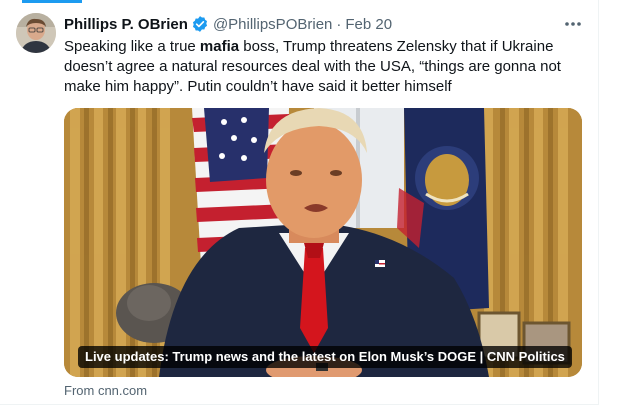 The width and height of the screenshot is (629, 405). Describe the element at coordinates (272, 24) in the screenshot. I see `author-handle: @PhillipsPOBrien` at that location.